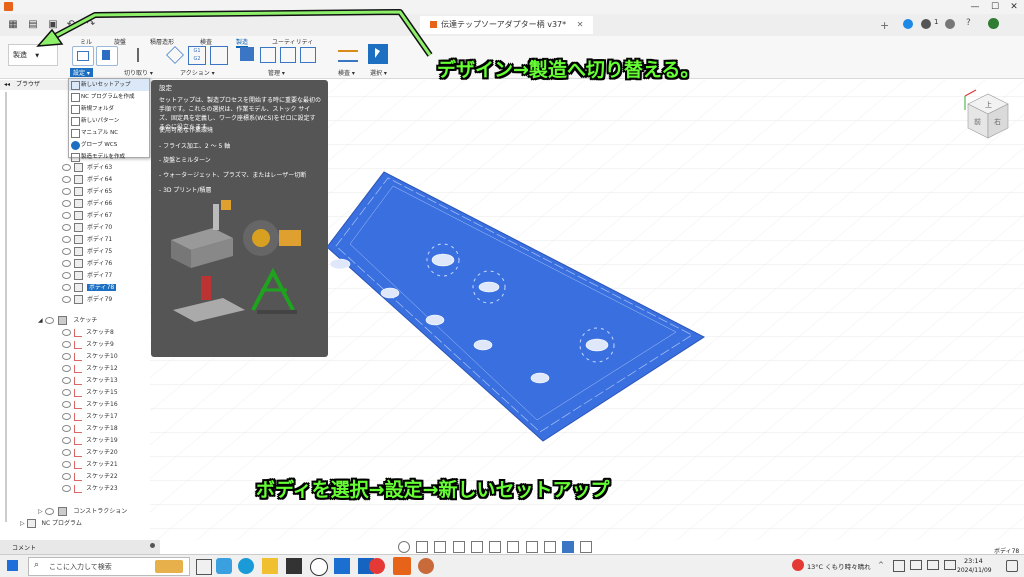  I want to click on dropdown-item: 製造モデルを作成, so click(109, 157).